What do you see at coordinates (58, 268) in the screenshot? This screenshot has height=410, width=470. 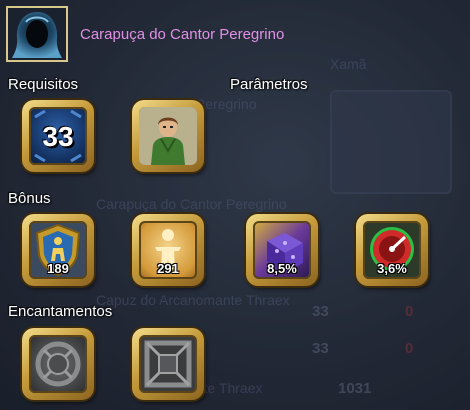 I see `bonus-armor-value: 189` at bounding box center [58, 268].